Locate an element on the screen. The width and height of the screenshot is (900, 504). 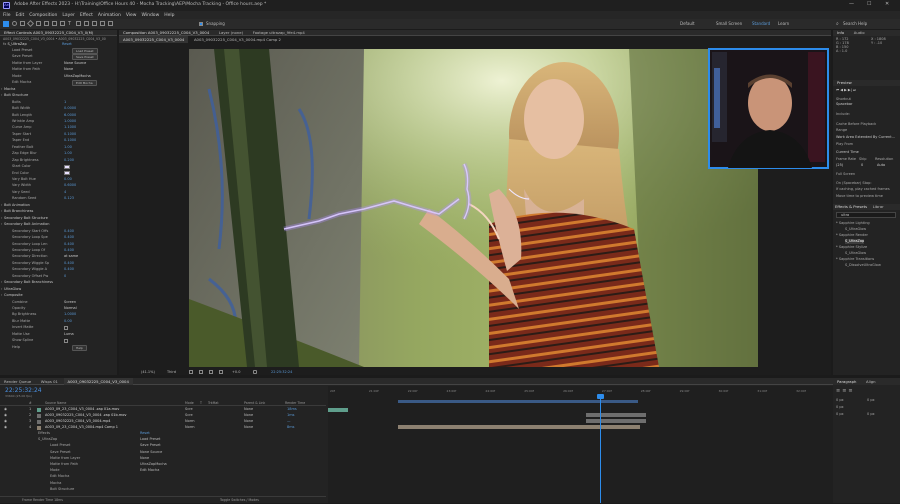
playhead is located at coordinates (600, 449).